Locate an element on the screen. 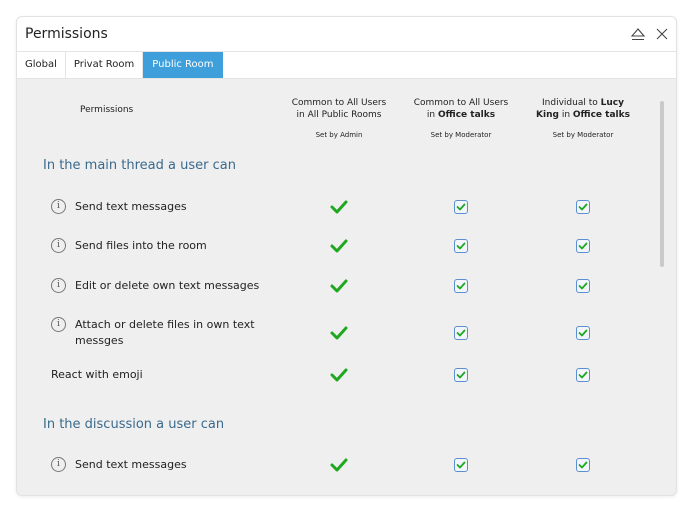 The image size is (692, 512). section-title-discussion: In the discussion a user can is located at coordinates (134, 424).